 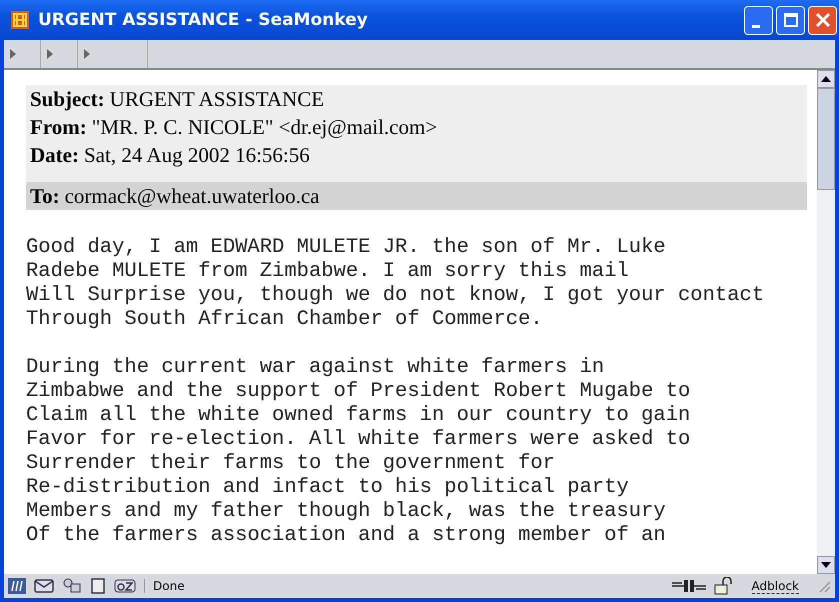 What do you see at coordinates (826, 322) in the screenshot?
I see `scrollbar` at bounding box center [826, 322].